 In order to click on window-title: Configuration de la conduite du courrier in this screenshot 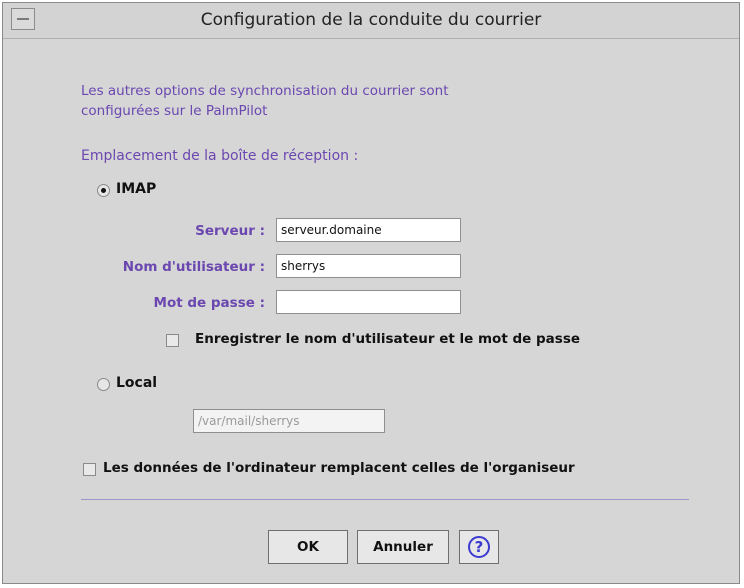, I will do `click(371, 20)`.